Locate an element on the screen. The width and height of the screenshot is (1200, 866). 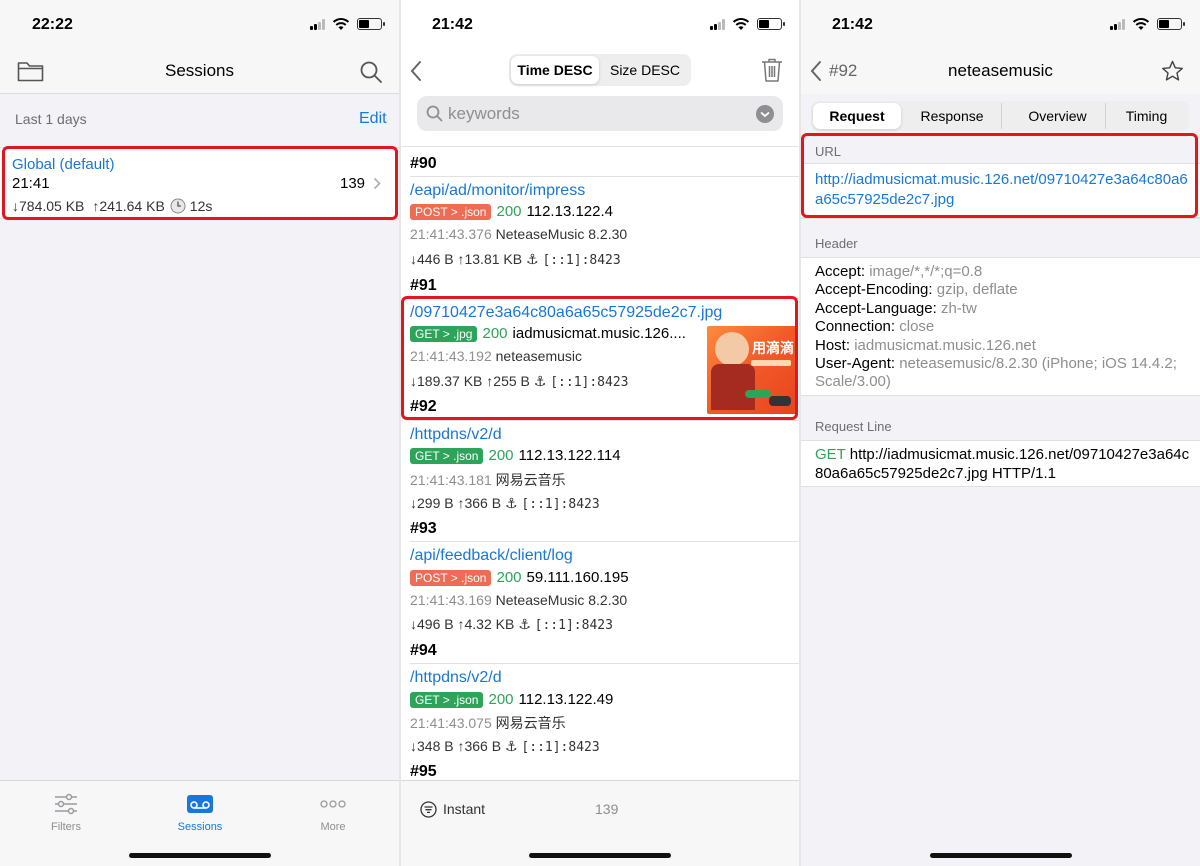
entry-time: 21:41:43.376 is located at coordinates (451, 234).